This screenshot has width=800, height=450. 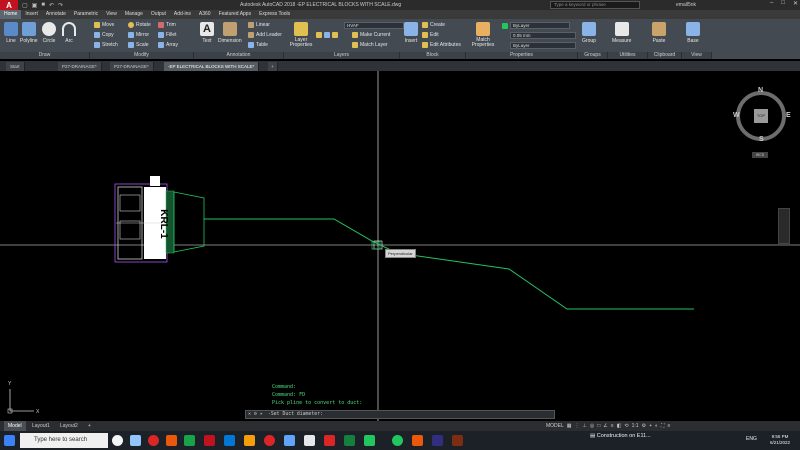 What do you see at coordinates (11, 14) in the screenshot?
I see `ribbon-tab-home: Home` at bounding box center [11, 14].